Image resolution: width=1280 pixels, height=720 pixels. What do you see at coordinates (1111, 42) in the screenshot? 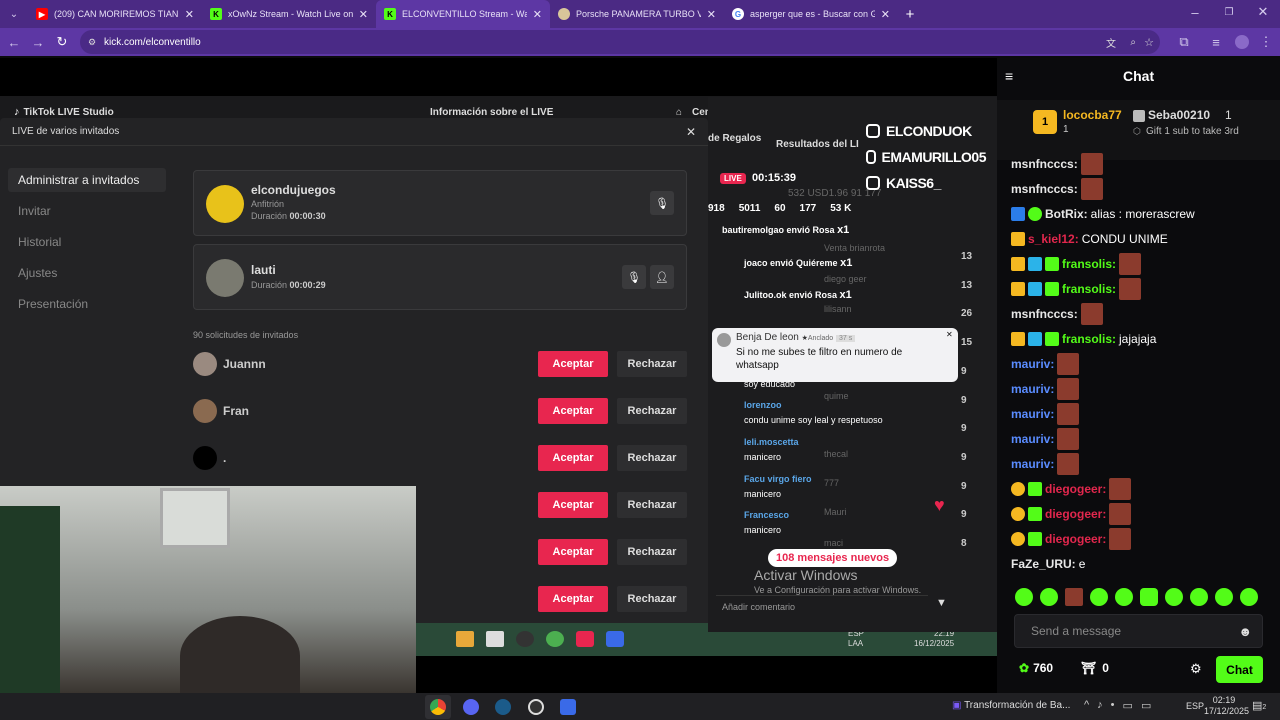
I see `translate-icon: 文` at bounding box center [1111, 42].